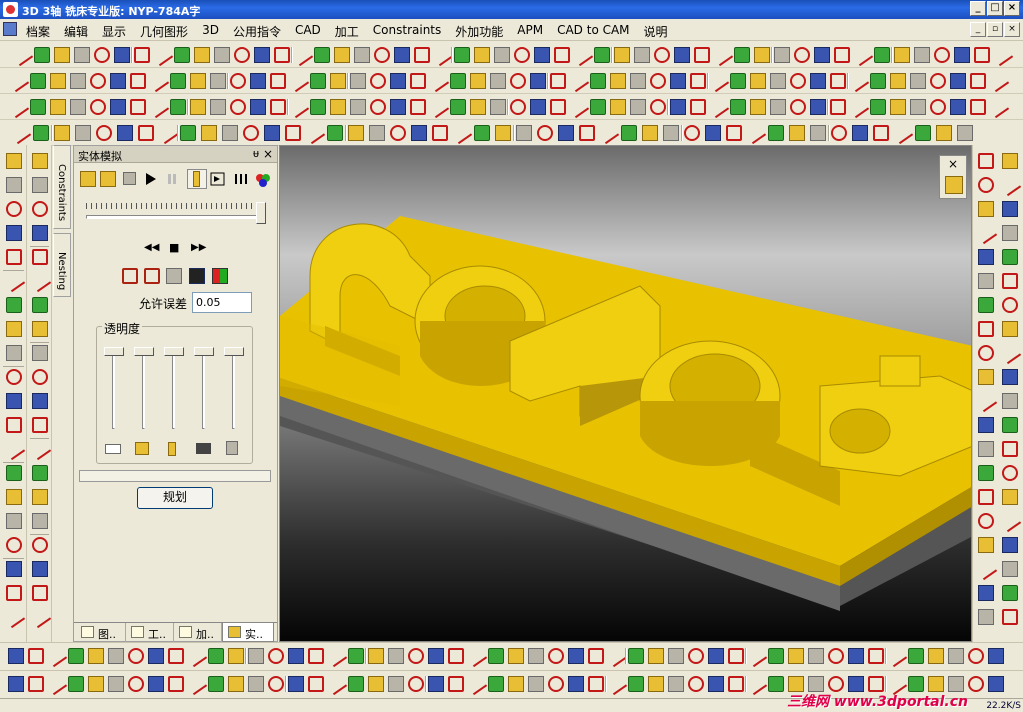  Describe the element at coordinates (261, 213) in the screenshot. I see `speed-slider-thumb` at that location.